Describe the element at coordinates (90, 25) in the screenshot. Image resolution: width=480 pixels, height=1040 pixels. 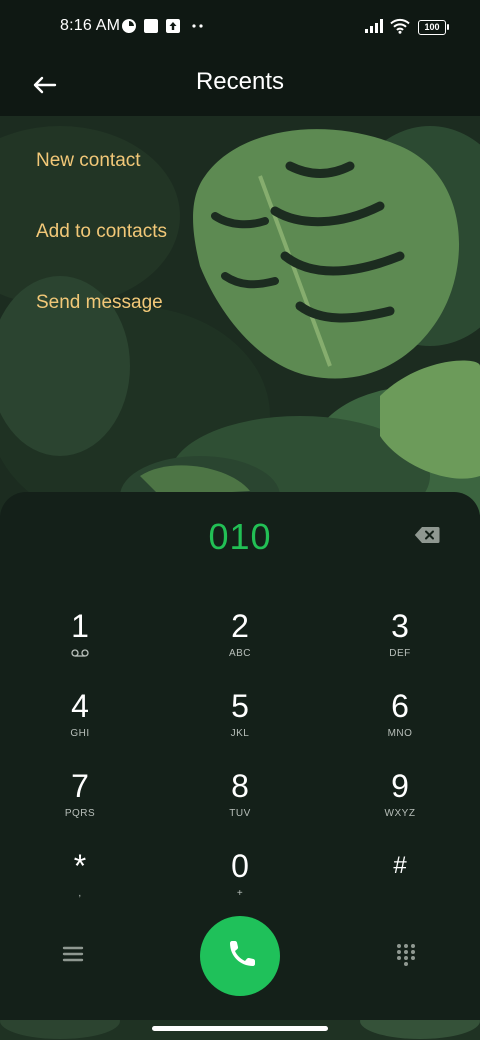
I see `status-time: 8:16 AM` at that location.